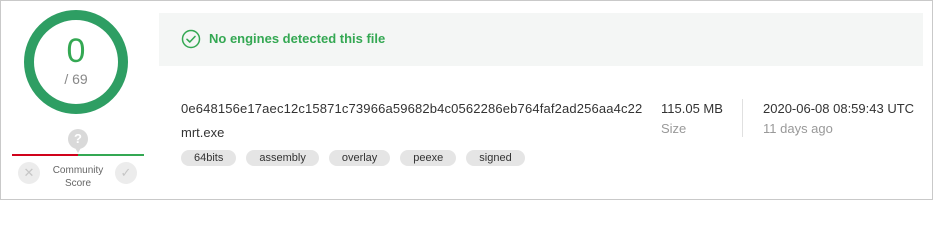 The height and width of the screenshot is (240, 933). Describe the element at coordinates (297, 38) in the screenshot. I see `detection-status-text: No engines detected this file` at that location.